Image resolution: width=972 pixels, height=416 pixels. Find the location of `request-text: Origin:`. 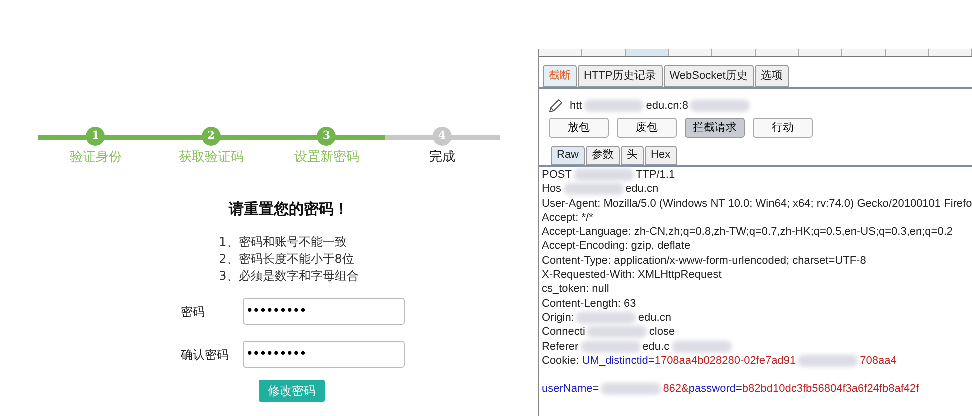

request-text: Origin: is located at coordinates (558, 318).